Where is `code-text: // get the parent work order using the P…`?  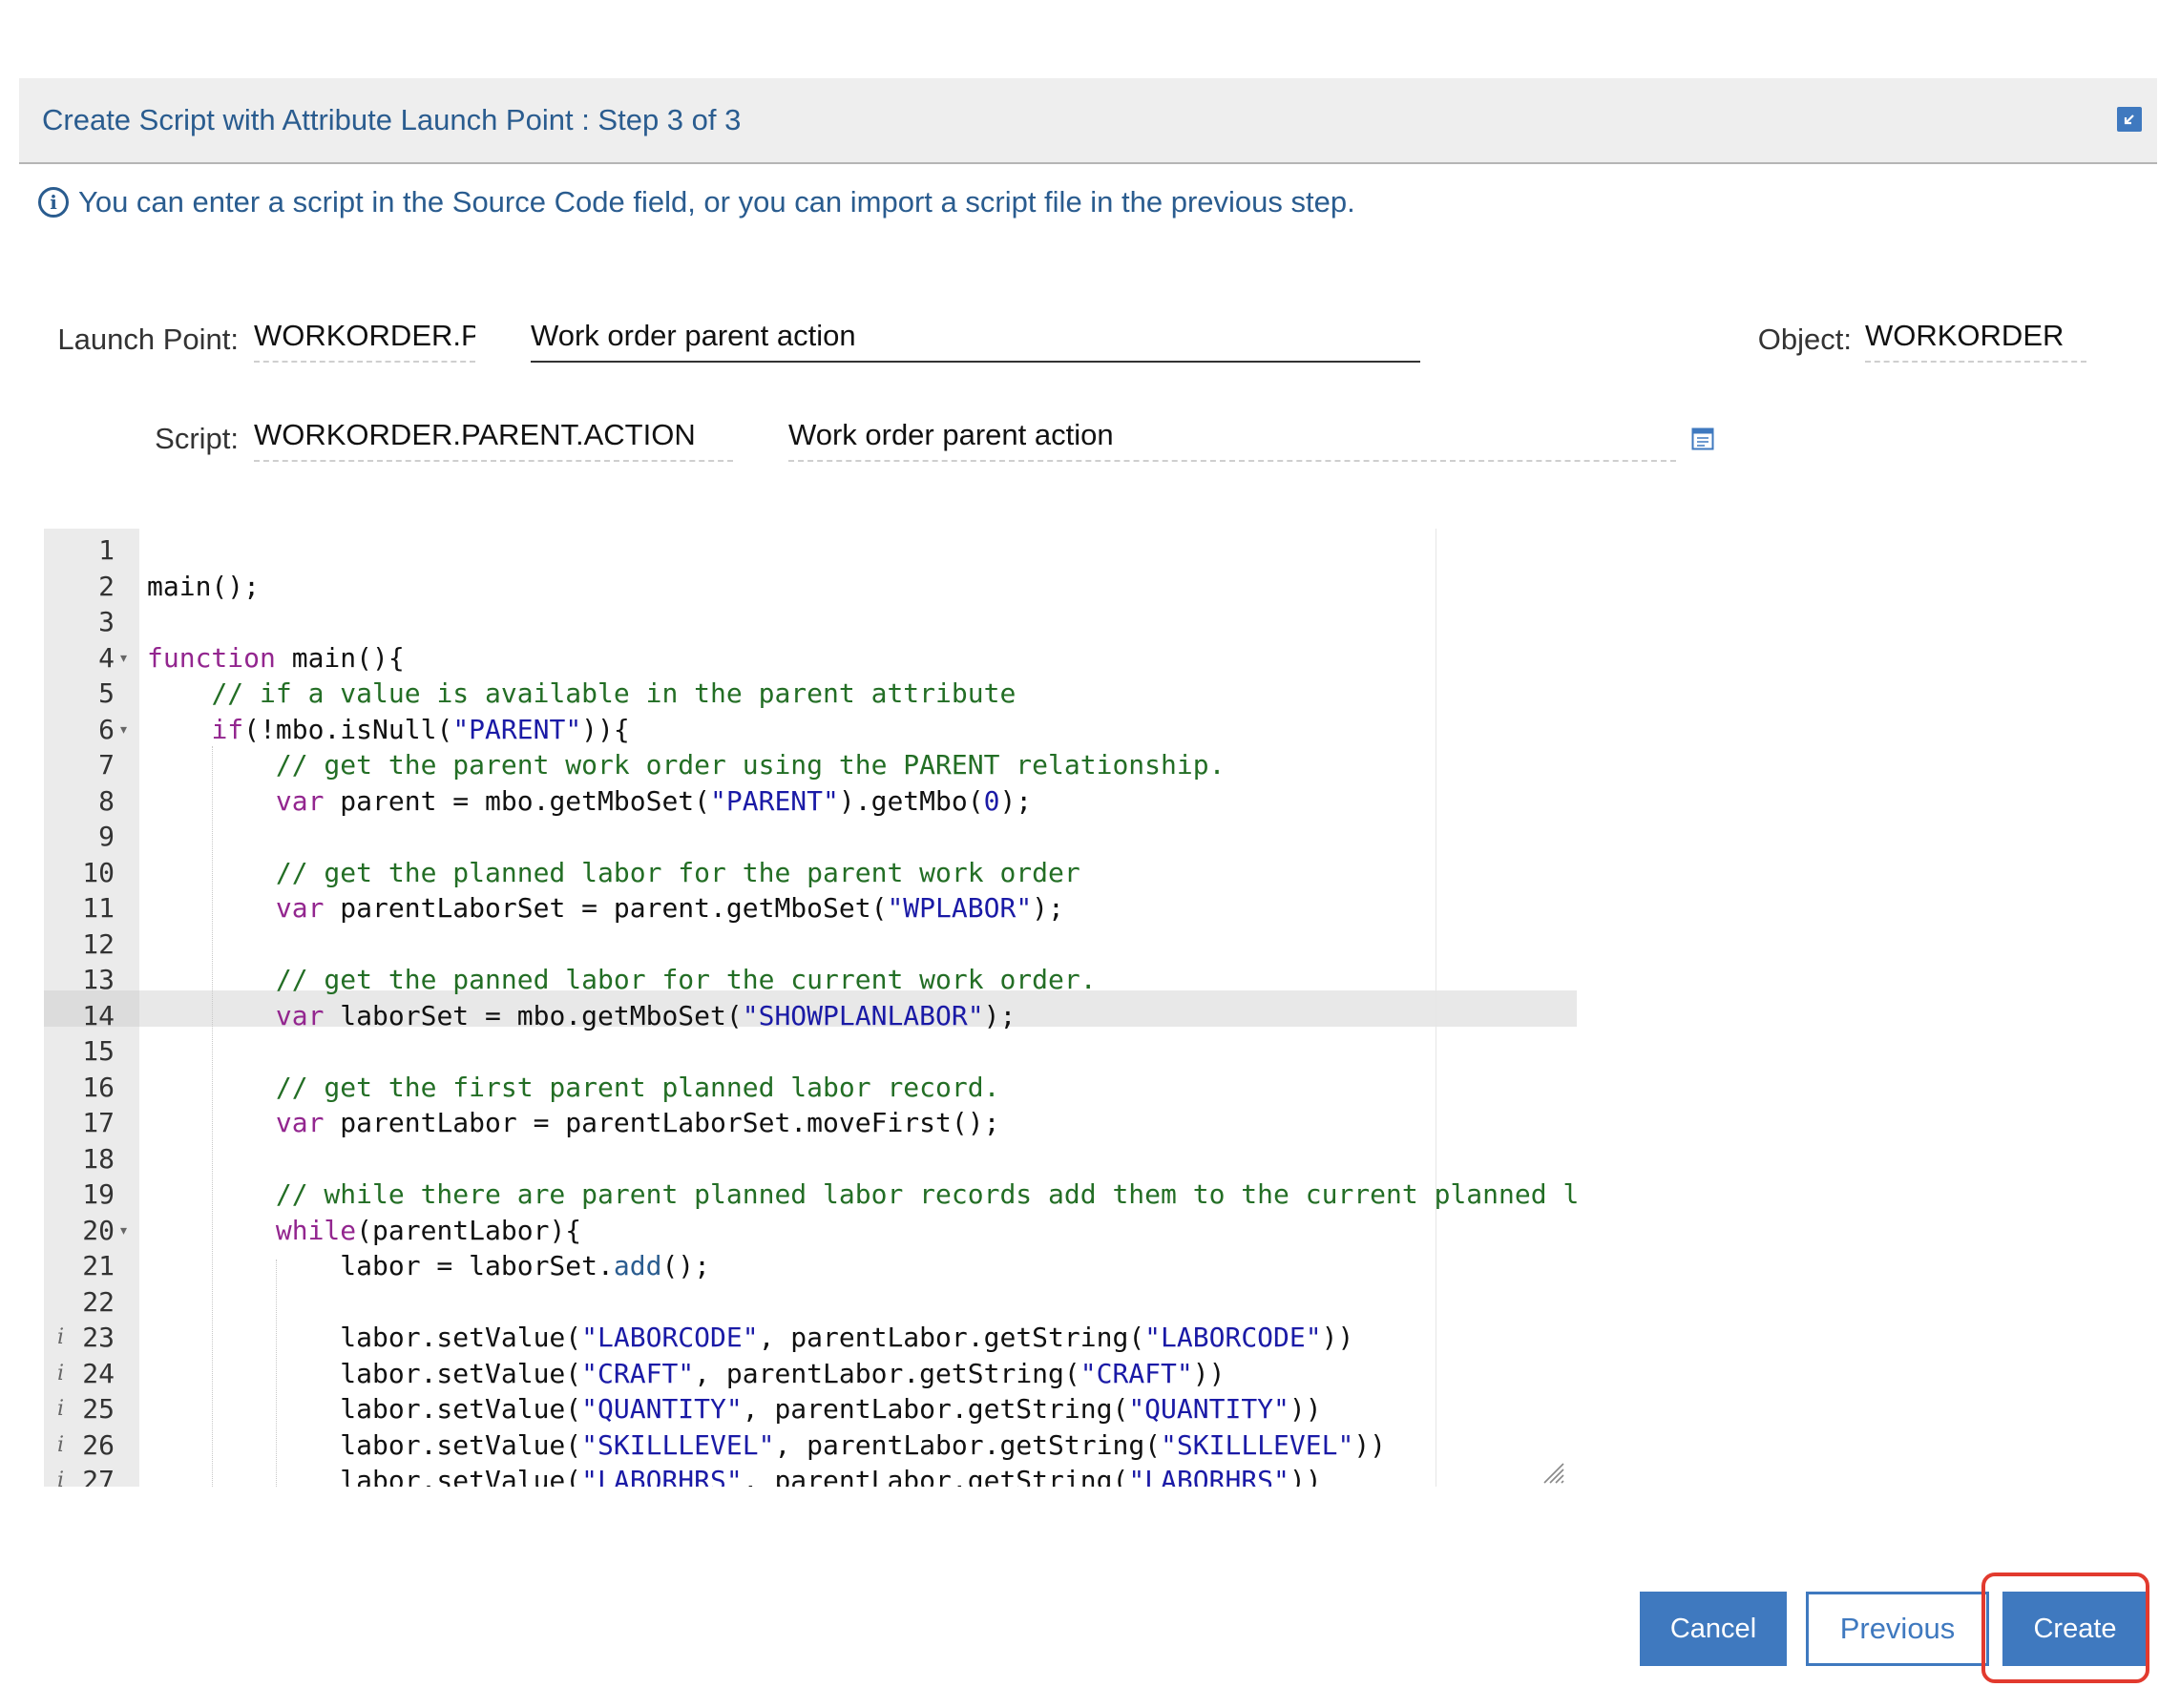
code-text: // get the parent work order using the P… is located at coordinates (750, 765).